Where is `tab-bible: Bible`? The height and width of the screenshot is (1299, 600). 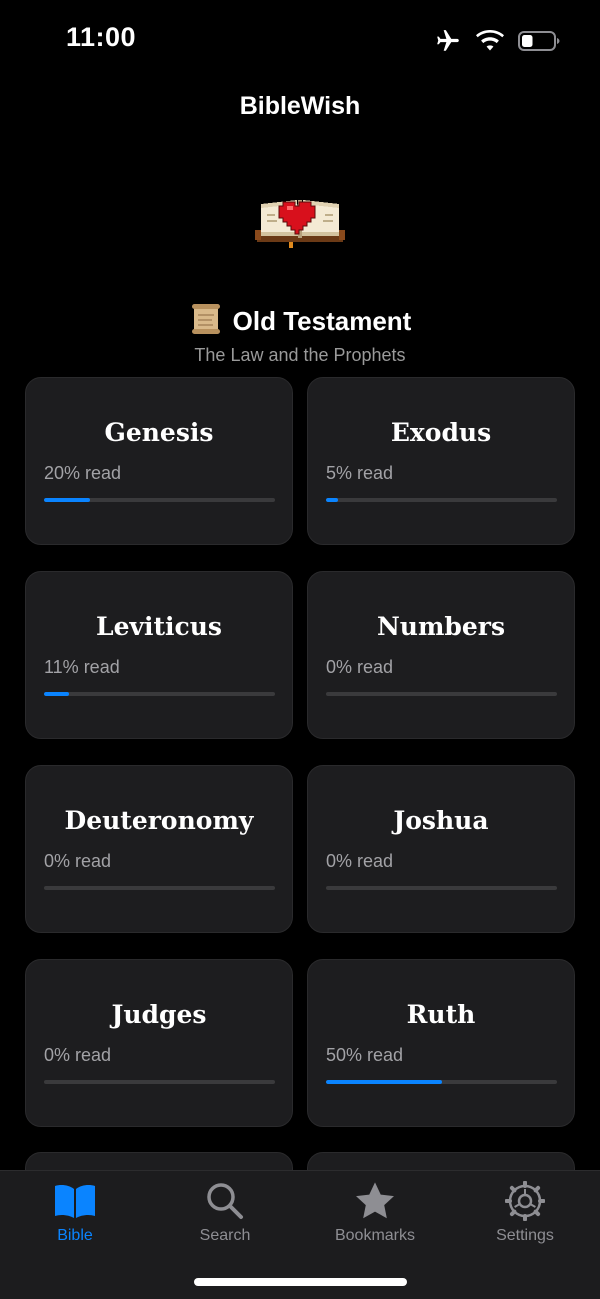 tab-bible: Bible is located at coordinates (75, 1213).